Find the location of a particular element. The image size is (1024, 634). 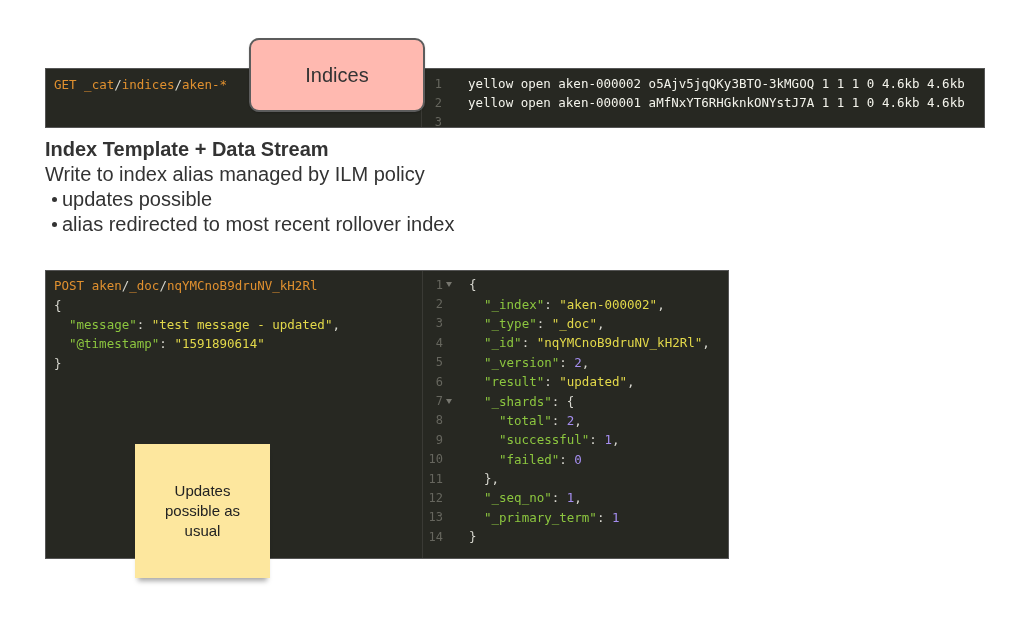

line-number: 13 is located at coordinates (435, 517).